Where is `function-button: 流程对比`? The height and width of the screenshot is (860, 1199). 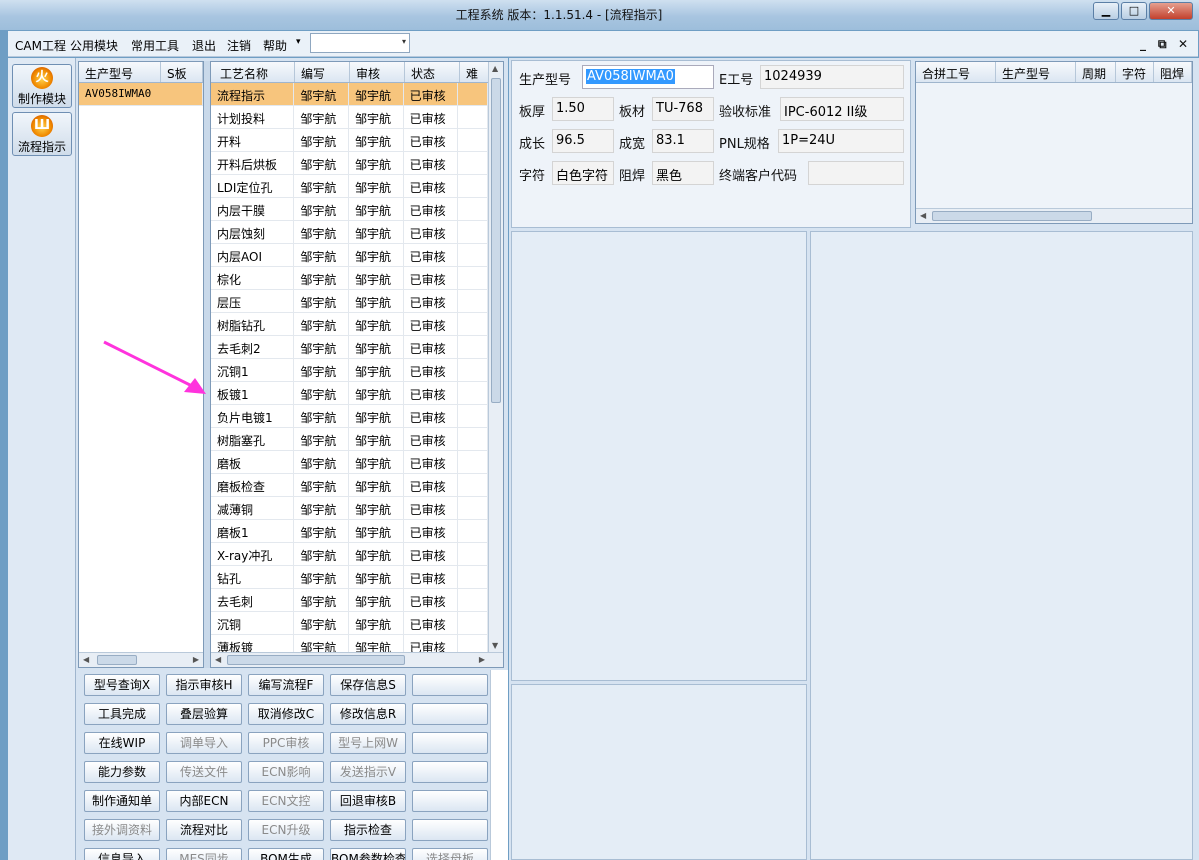
function-button: 流程对比 is located at coordinates (204, 830).